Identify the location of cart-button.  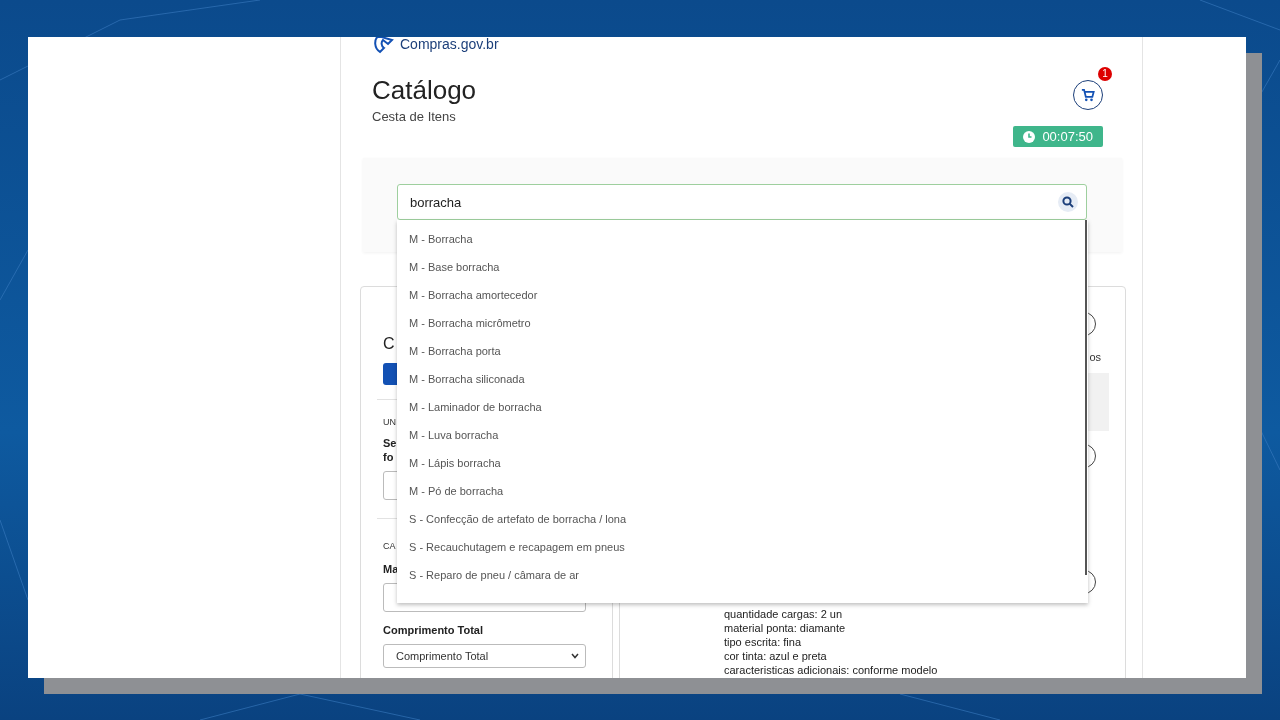
(1088, 95).